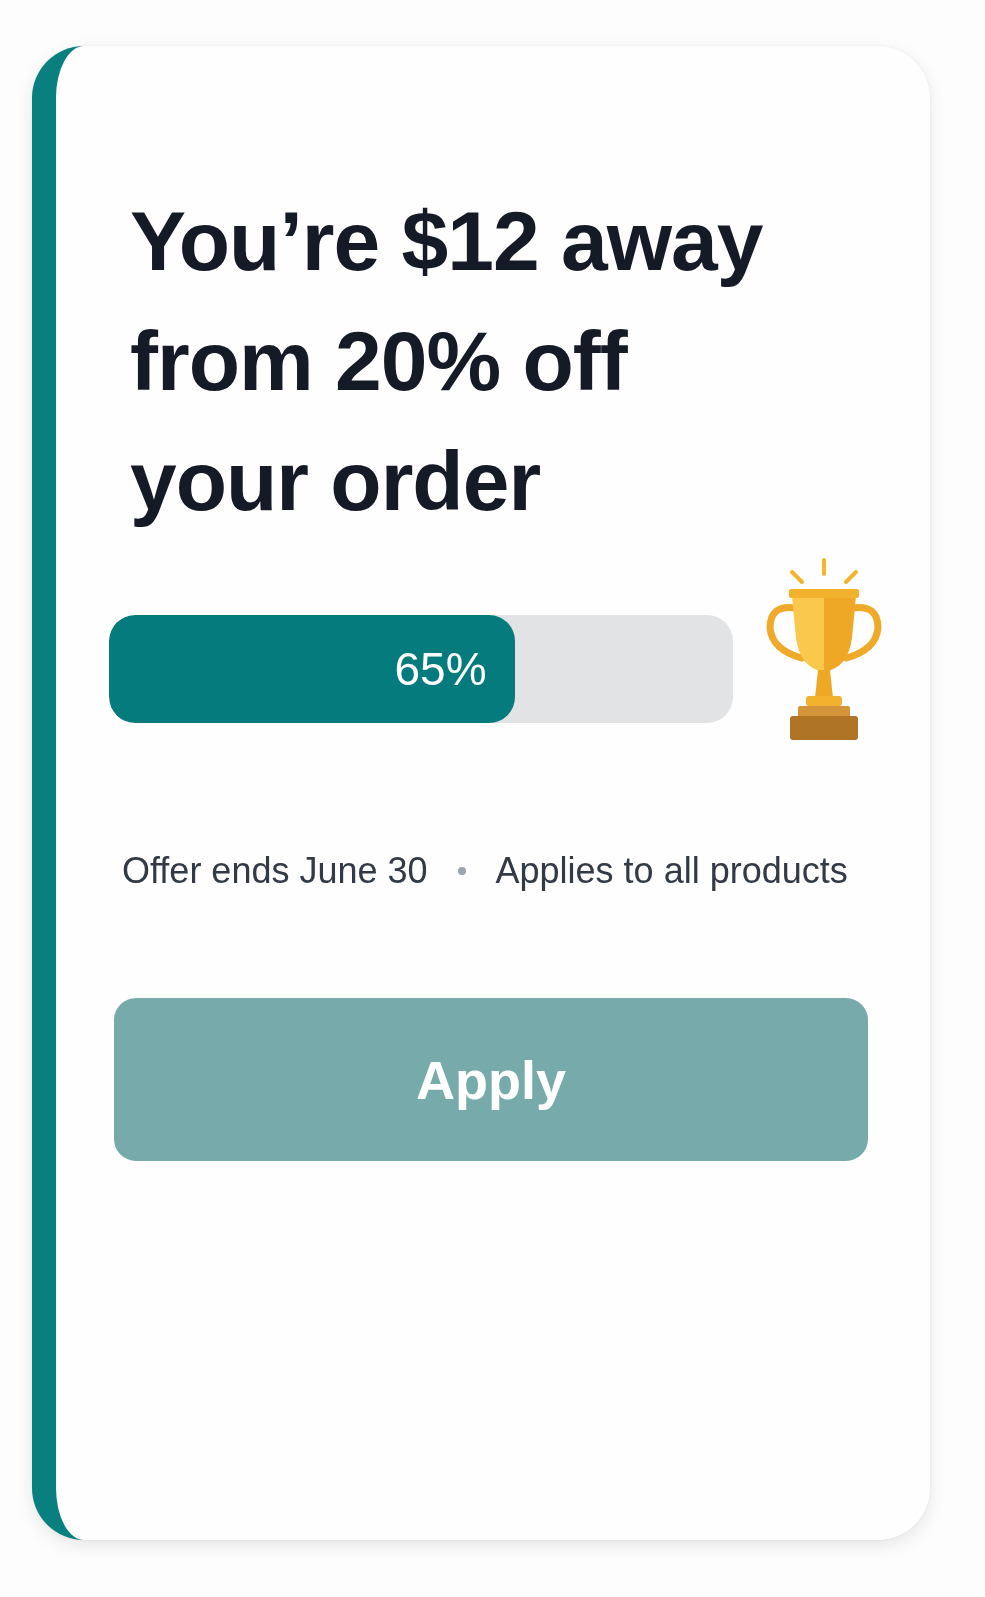 Image resolution: width=985 pixels, height=1597 pixels. I want to click on progress-label: 65%, so click(440, 669).